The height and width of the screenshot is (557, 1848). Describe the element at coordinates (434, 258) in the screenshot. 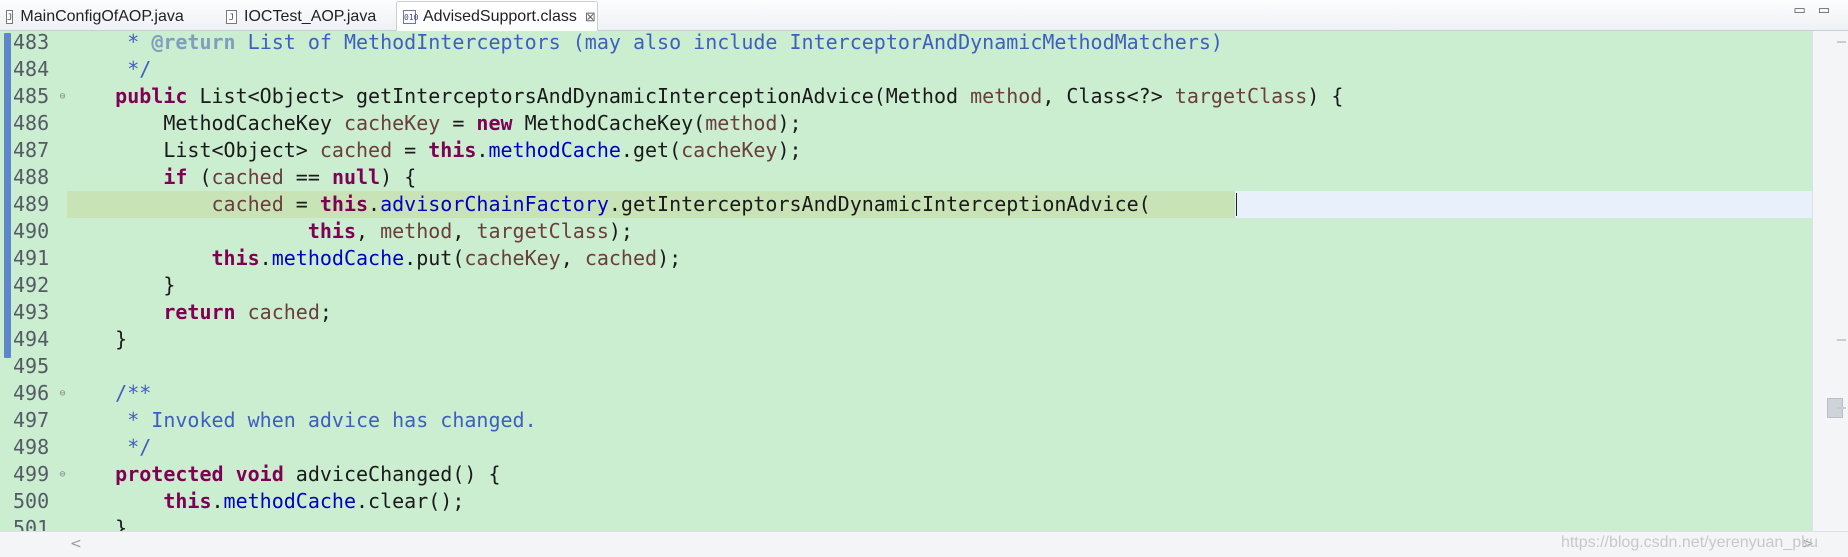

I see `code-token: .put(` at that location.